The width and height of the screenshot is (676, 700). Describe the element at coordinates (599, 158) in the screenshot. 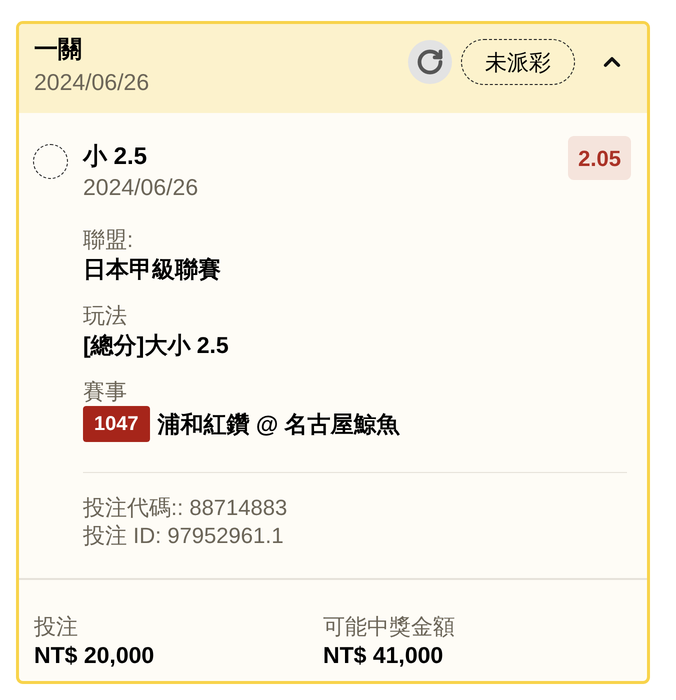

I see `odds-badge: 2.05` at that location.